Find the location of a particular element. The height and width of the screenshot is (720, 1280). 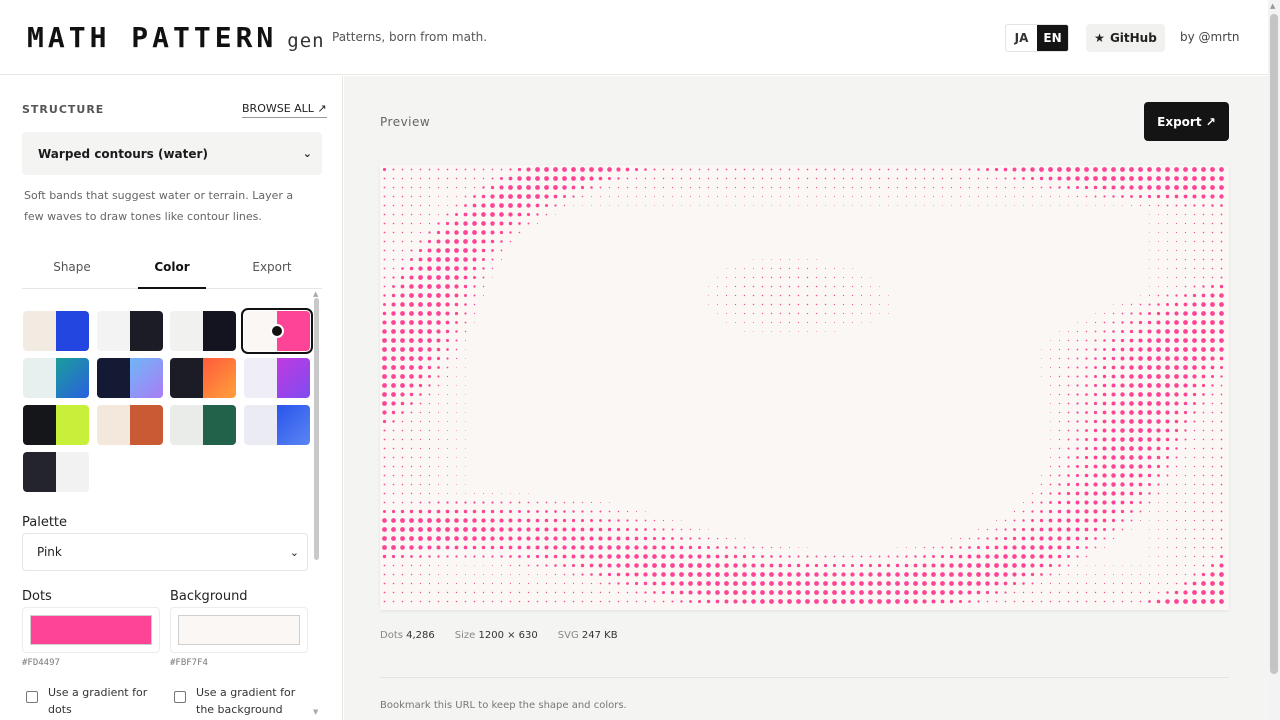

background-hex: #FBF7F4 is located at coordinates (189, 663).